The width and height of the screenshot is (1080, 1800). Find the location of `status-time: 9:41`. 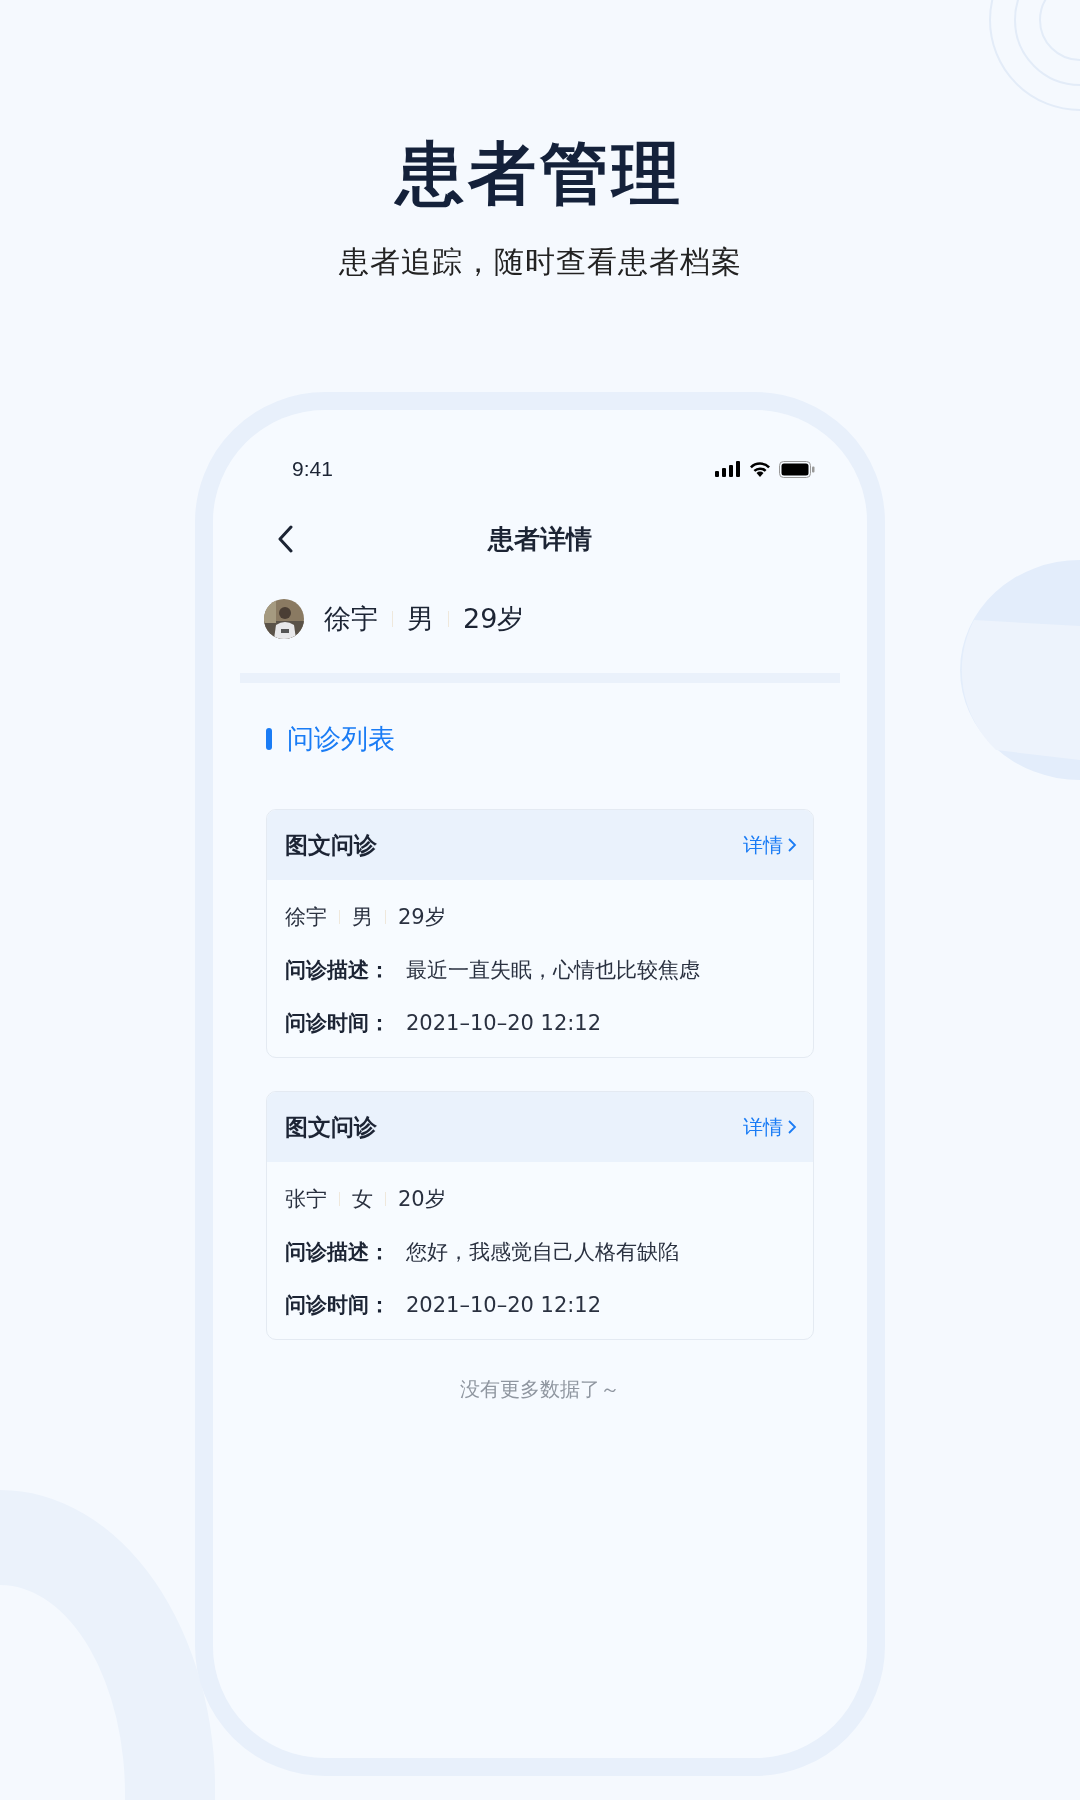

status-time: 9:41 is located at coordinates (312, 469).